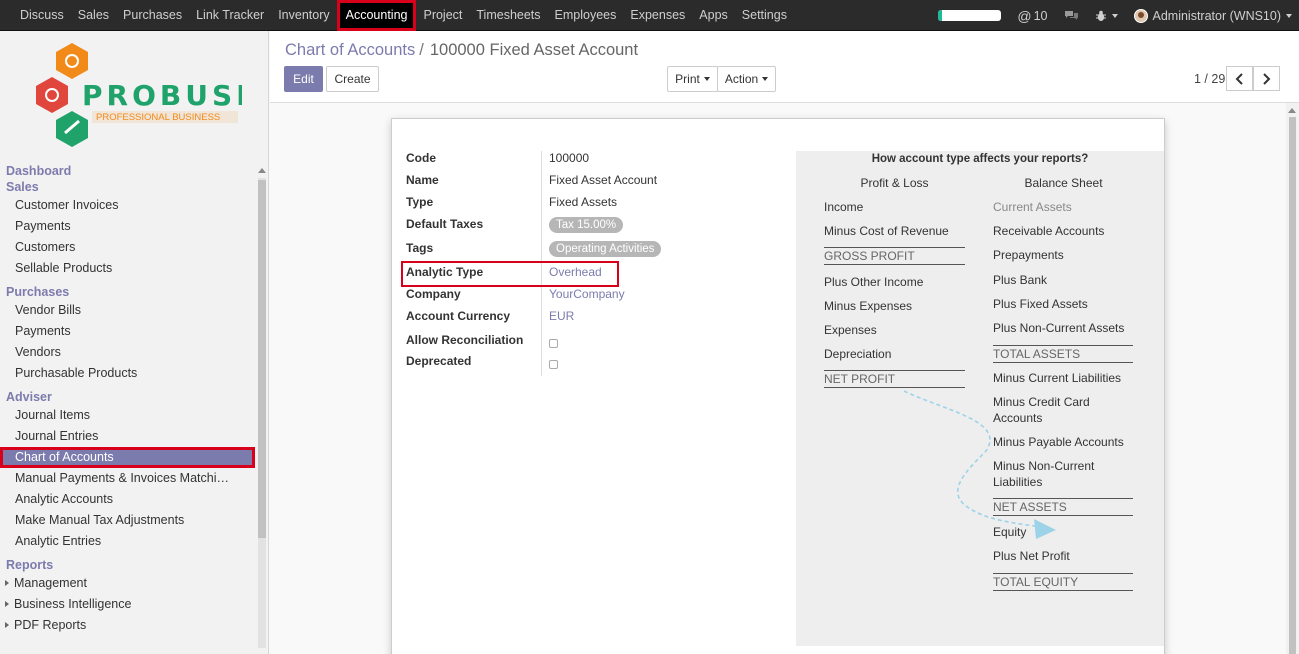 This screenshot has width=1299, height=654. What do you see at coordinates (420, 202) in the screenshot?
I see `field-label: Type` at bounding box center [420, 202].